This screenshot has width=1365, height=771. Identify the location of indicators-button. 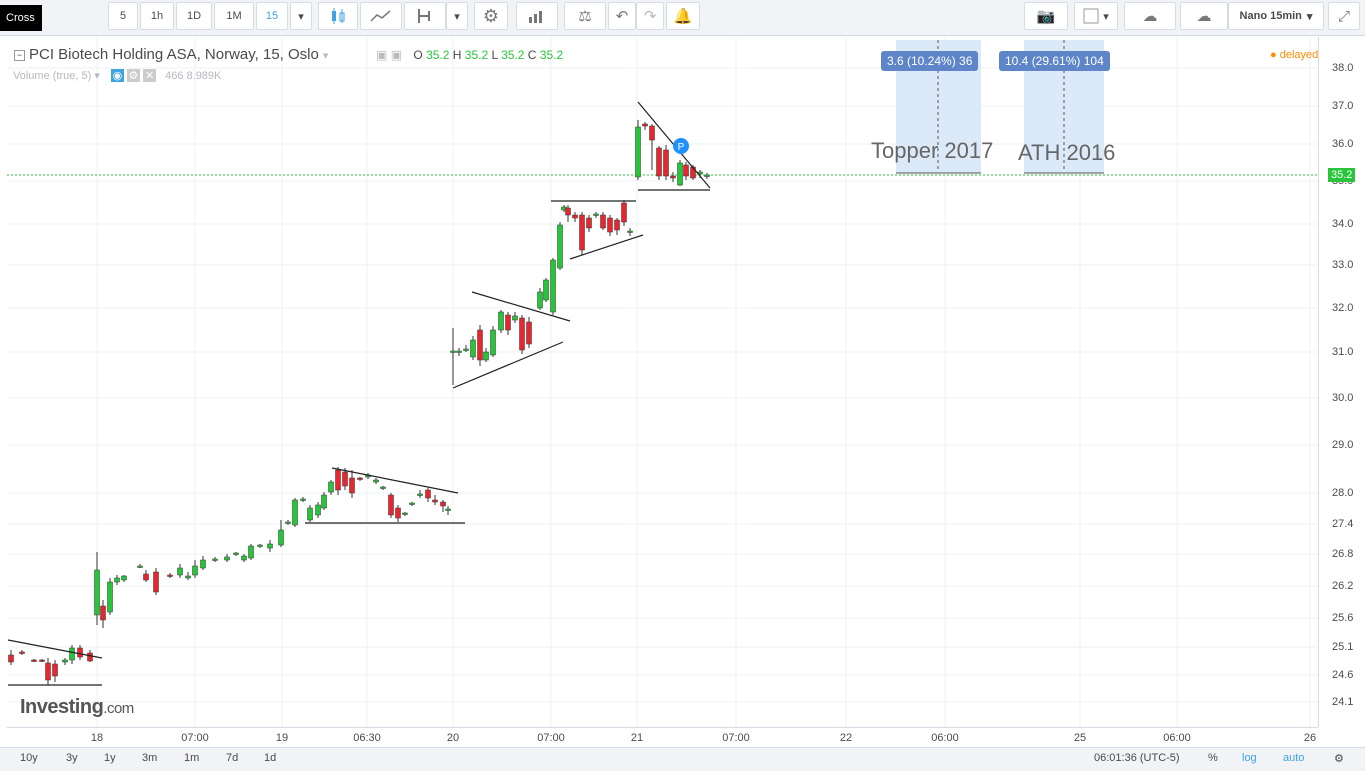
(381, 16).